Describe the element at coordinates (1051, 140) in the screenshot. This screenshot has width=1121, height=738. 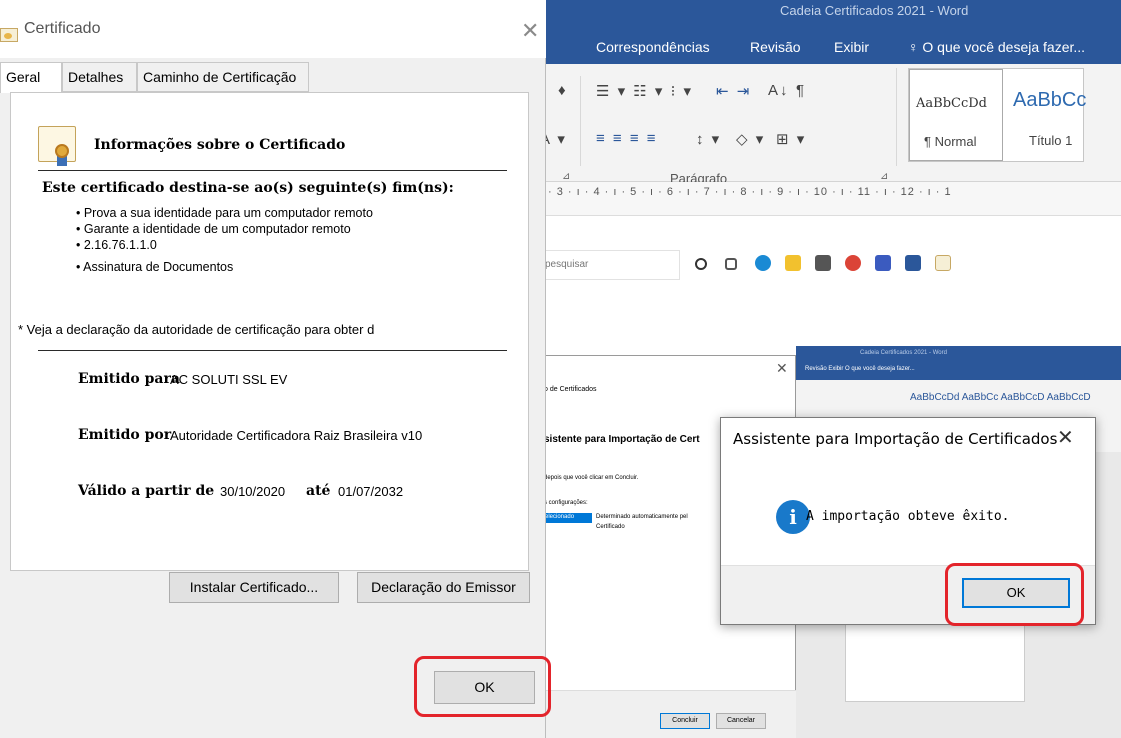
I see `style-titulo-name: Título 1` at that location.